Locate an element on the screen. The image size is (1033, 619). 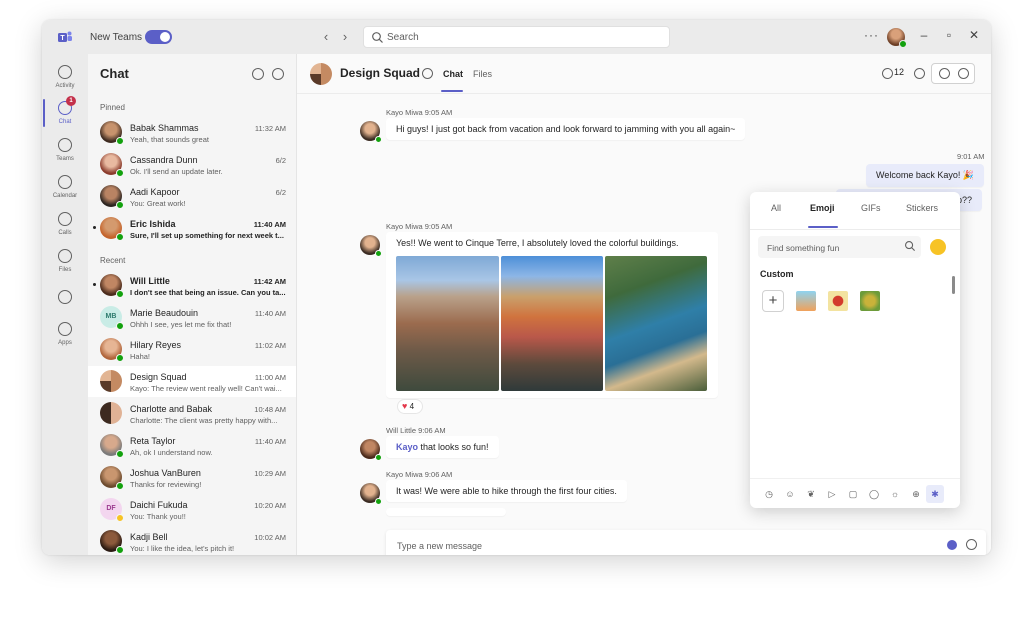
smiley-icon: ☺ is located at coordinates (790, 494).